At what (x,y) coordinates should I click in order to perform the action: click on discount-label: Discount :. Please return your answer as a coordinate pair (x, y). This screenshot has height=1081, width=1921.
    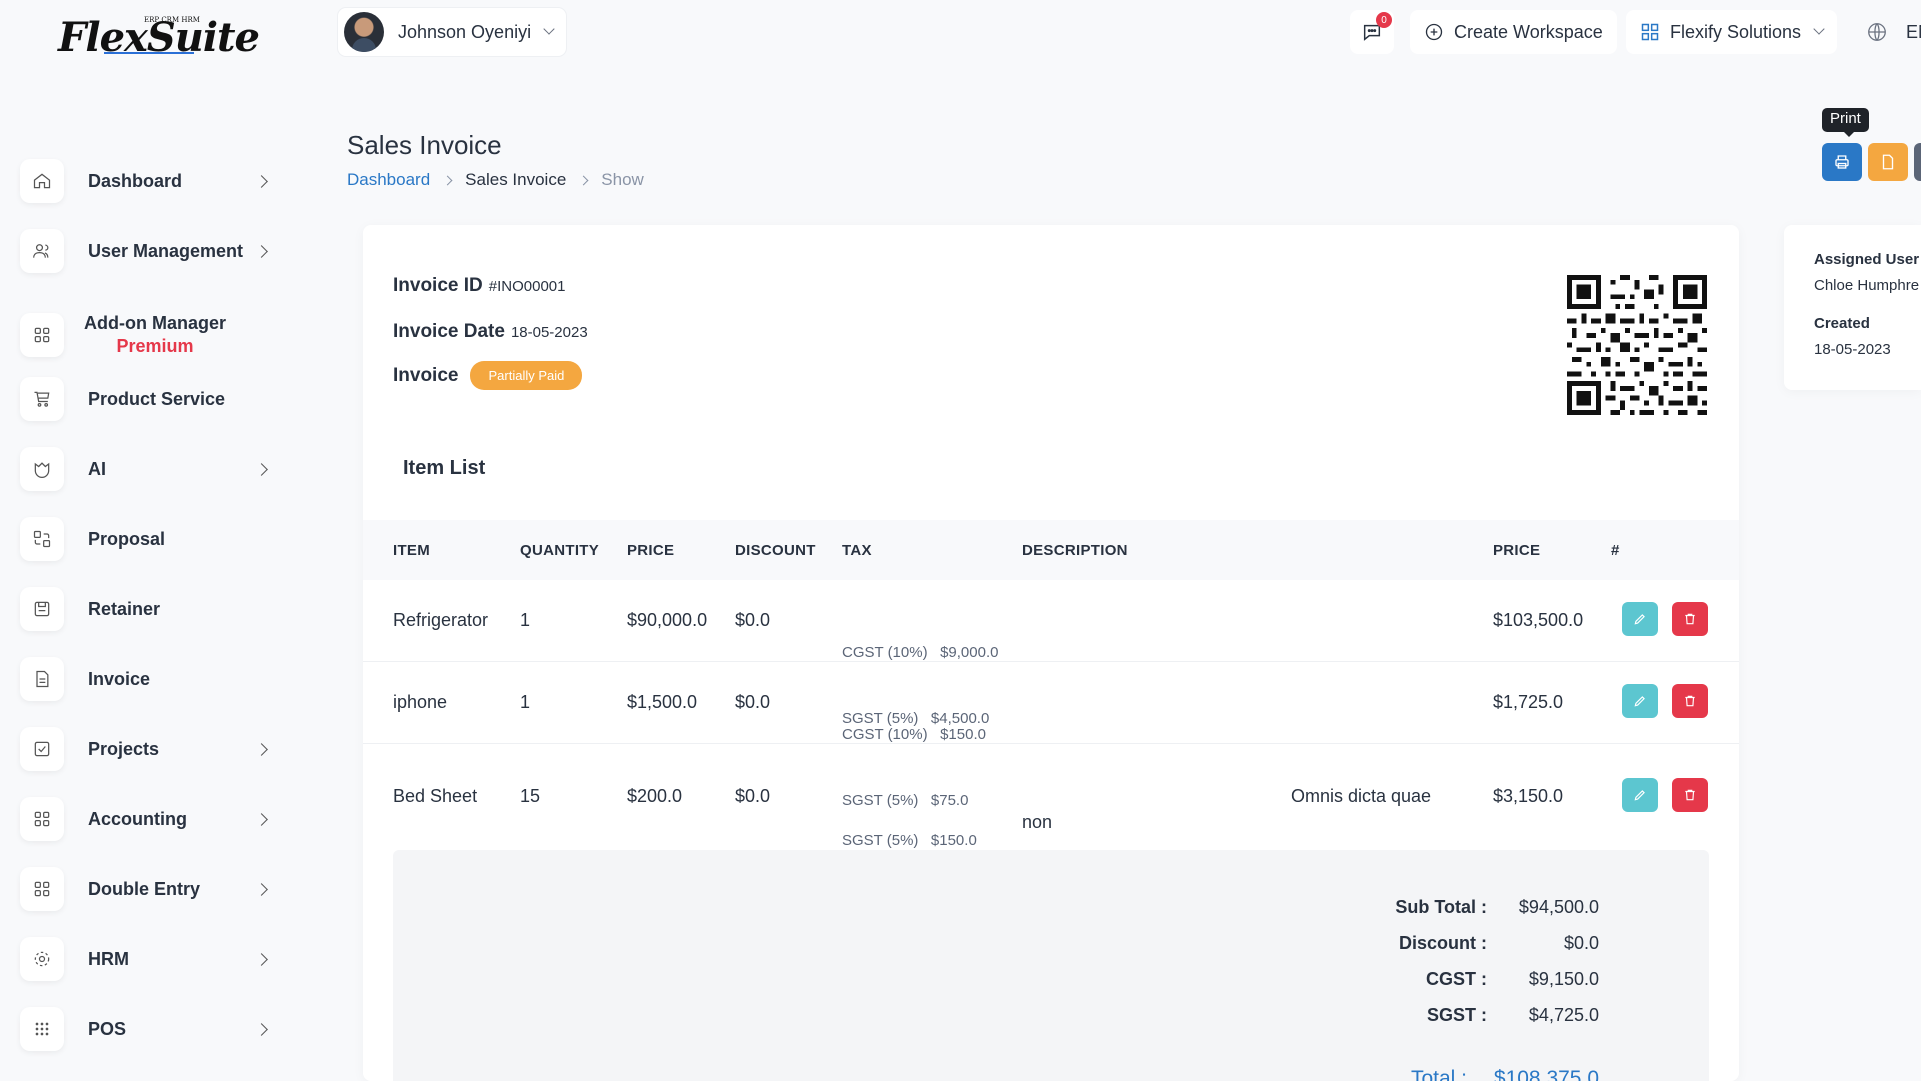
    Looking at the image, I should click on (1443, 943).